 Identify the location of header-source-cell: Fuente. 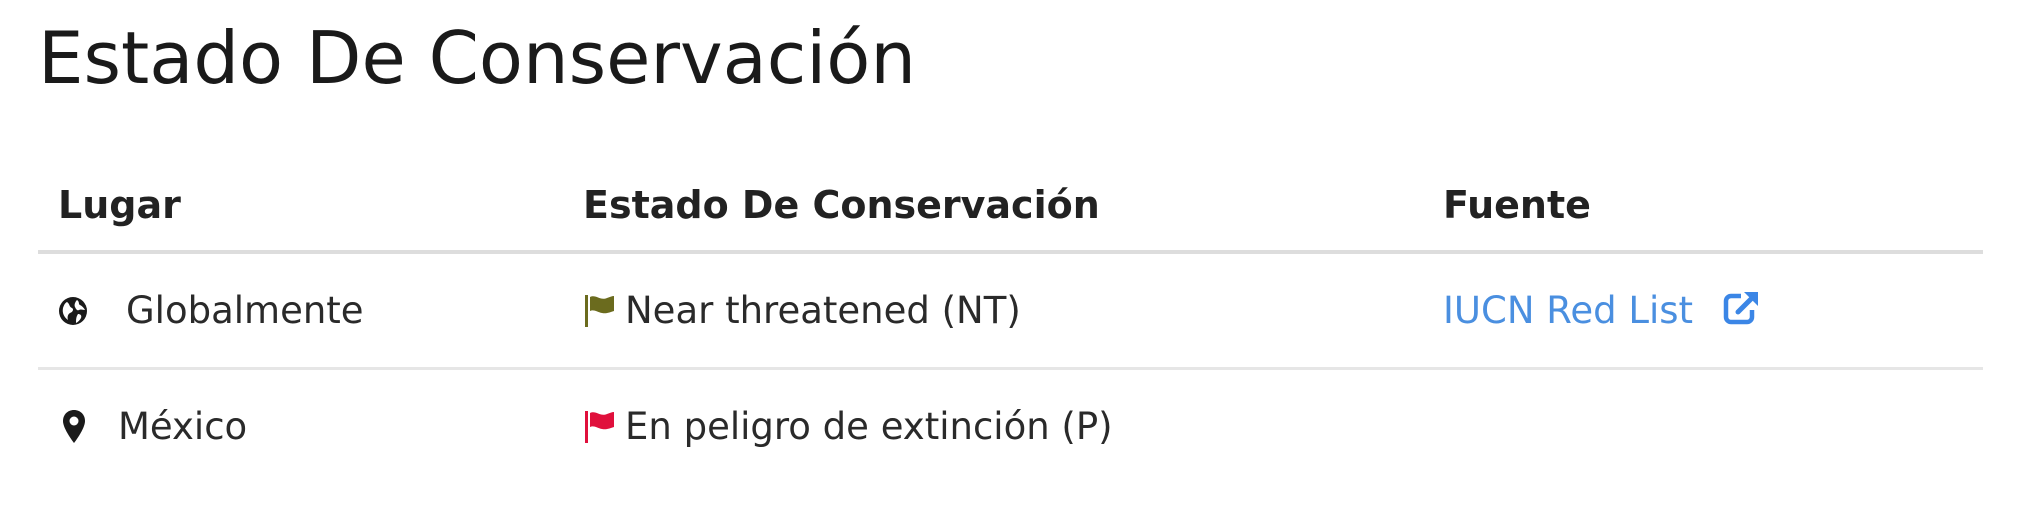
(1517, 205).